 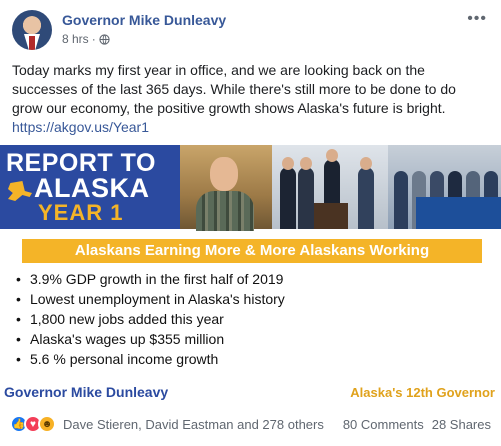 I want to click on post-meta: 8 hrs ·, so click(x=86, y=39).